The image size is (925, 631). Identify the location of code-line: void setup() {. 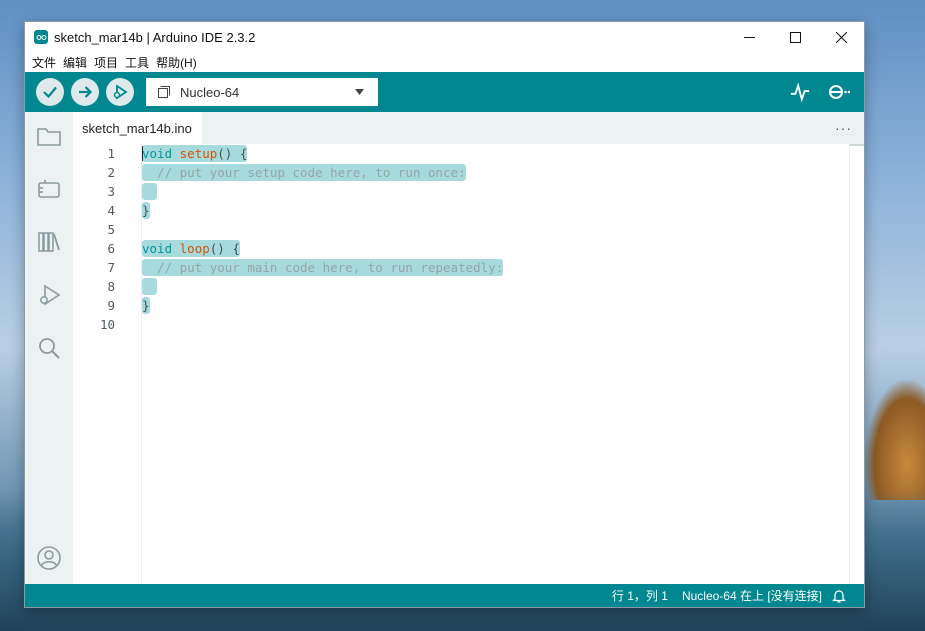
(503, 153).